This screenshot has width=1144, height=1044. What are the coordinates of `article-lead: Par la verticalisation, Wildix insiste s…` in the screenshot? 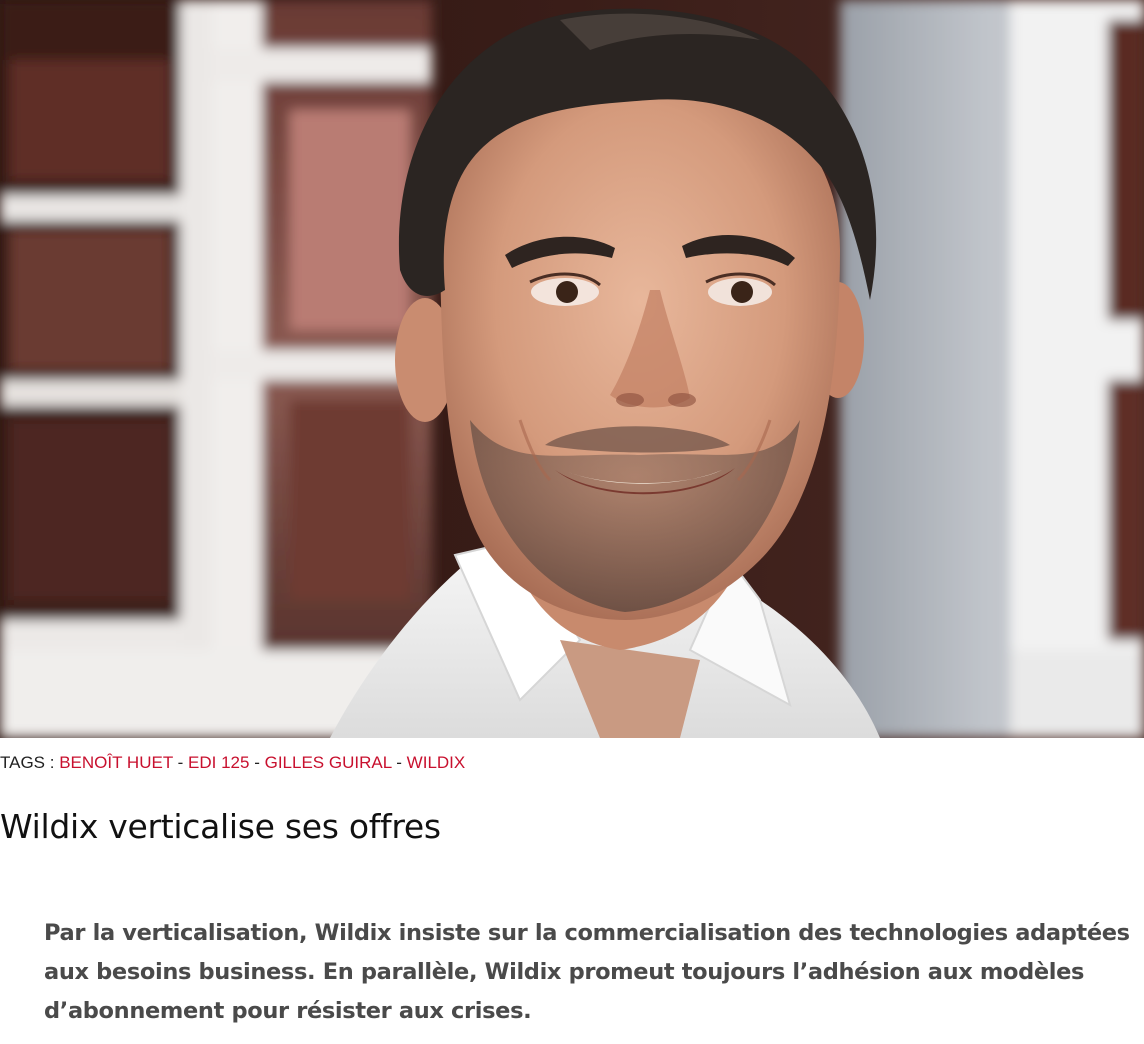 It's located at (587, 972).